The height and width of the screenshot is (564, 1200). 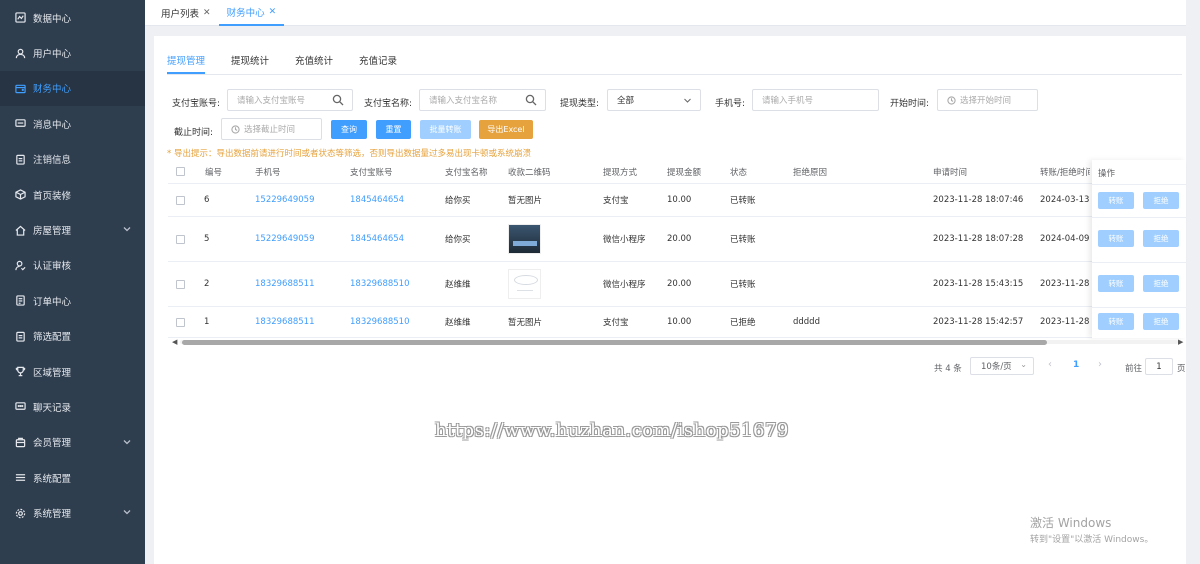 What do you see at coordinates (978, 200) in the screenshot?
I see `cell-apply-time: 2023-11-28 18:07:46` at bounding box center [978, 200].